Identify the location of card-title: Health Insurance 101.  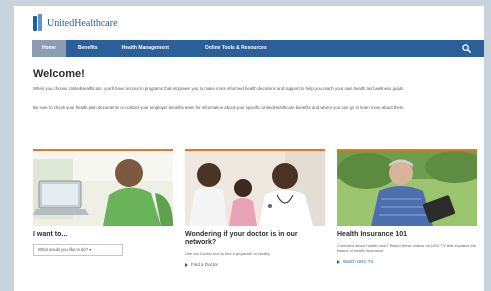
(372, 234).